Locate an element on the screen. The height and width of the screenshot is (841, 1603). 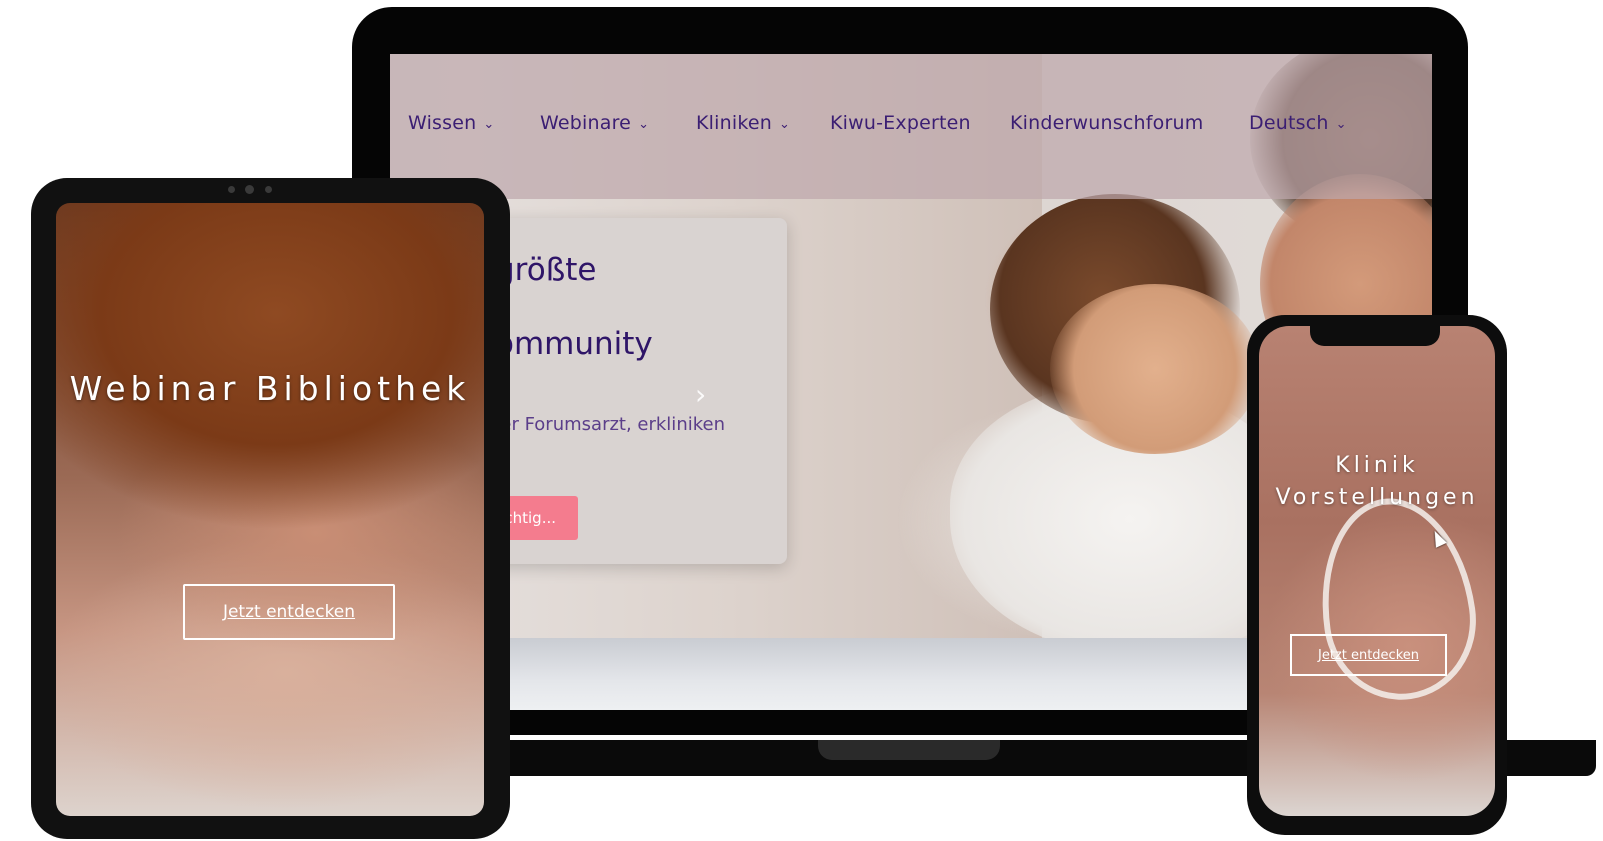
tablet-title: Webinar Bibliothek is located at coordinates (270, 388).